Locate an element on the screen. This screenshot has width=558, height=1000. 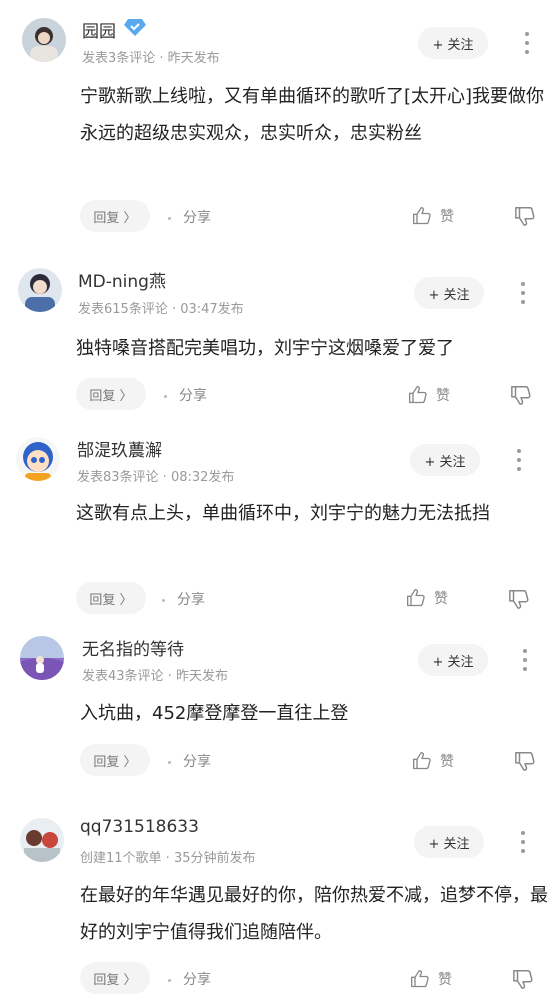
comment-meta: 发表83条评论 · 08:32发布 is located at coordinates (156, 477).